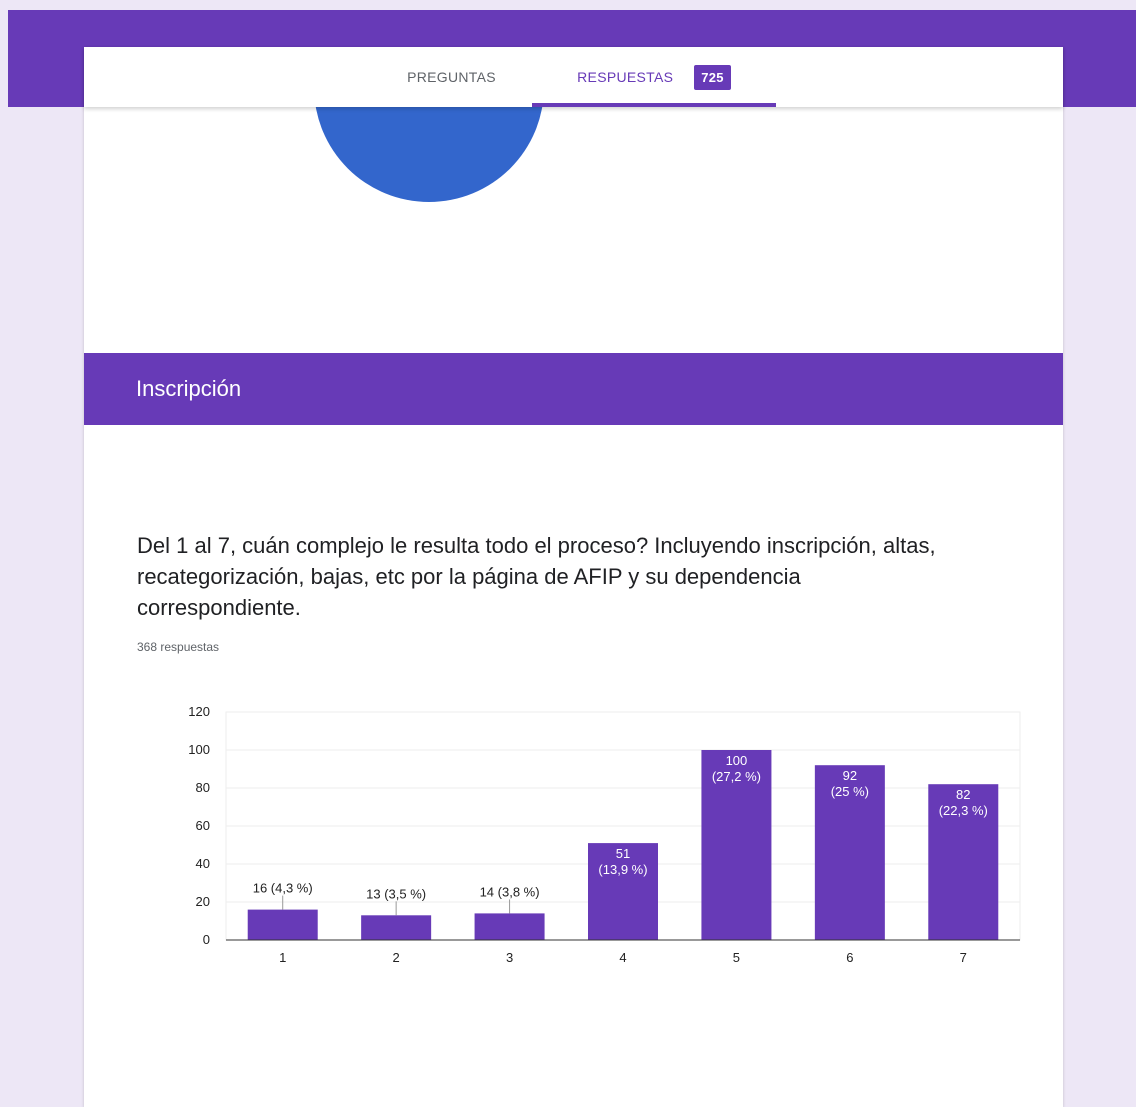 The image size is (1136, 1107). I want to click on x-tick-label: 7, so click(963, 957).